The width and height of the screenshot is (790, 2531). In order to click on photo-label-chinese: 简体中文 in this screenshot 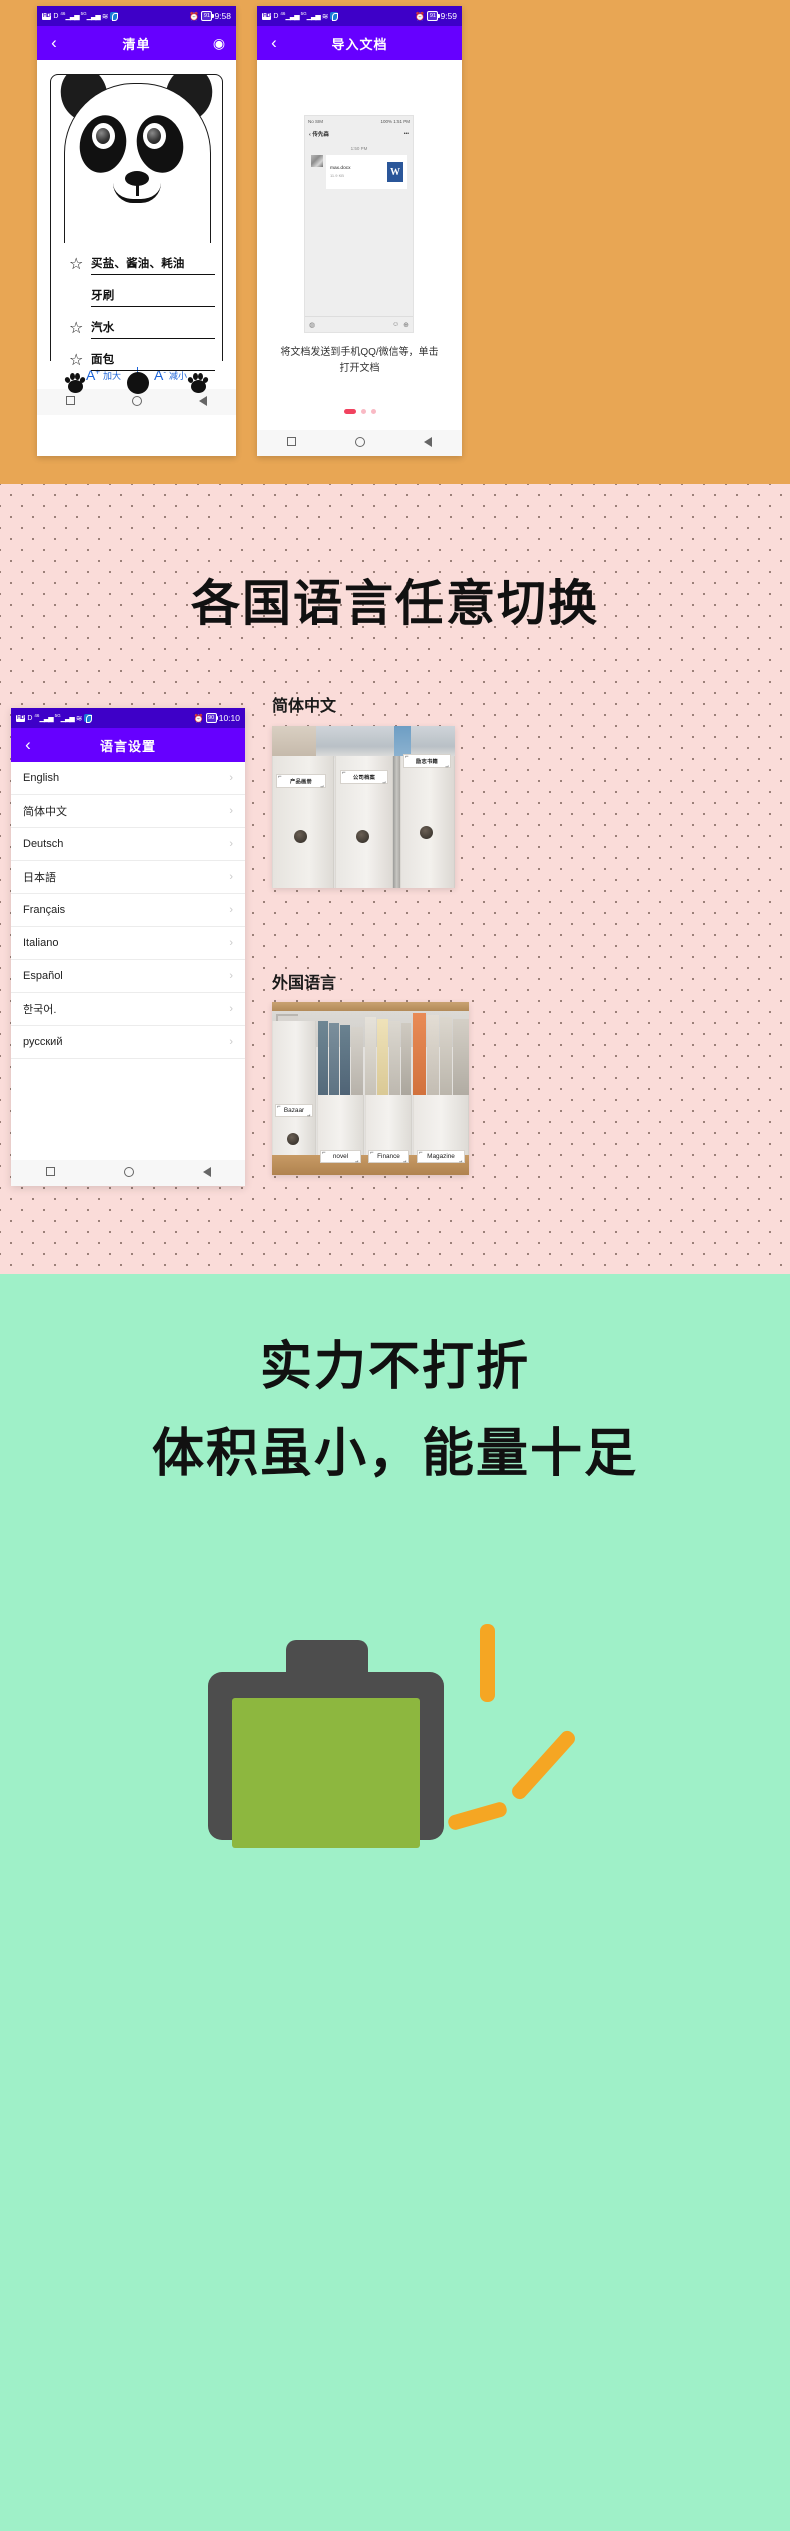, I will do `click(304, 705)`.